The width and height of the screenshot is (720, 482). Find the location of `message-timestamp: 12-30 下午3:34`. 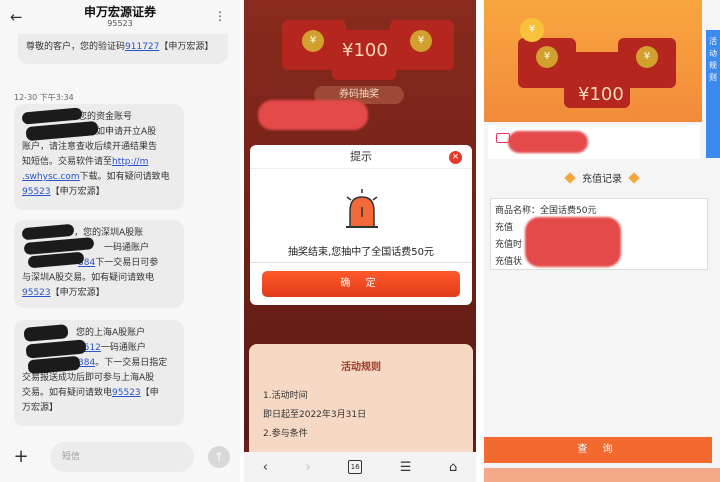

message-timestamp: 12-30 下午3:34 is located at coordinates (44, 97).